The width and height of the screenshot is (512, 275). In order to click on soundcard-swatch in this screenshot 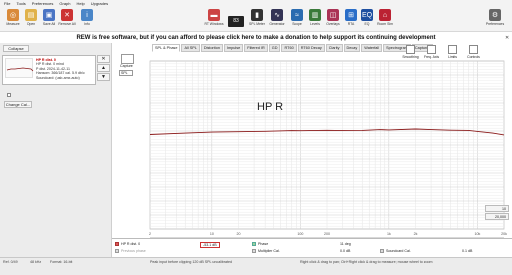, I will do `click(382, 251)`.